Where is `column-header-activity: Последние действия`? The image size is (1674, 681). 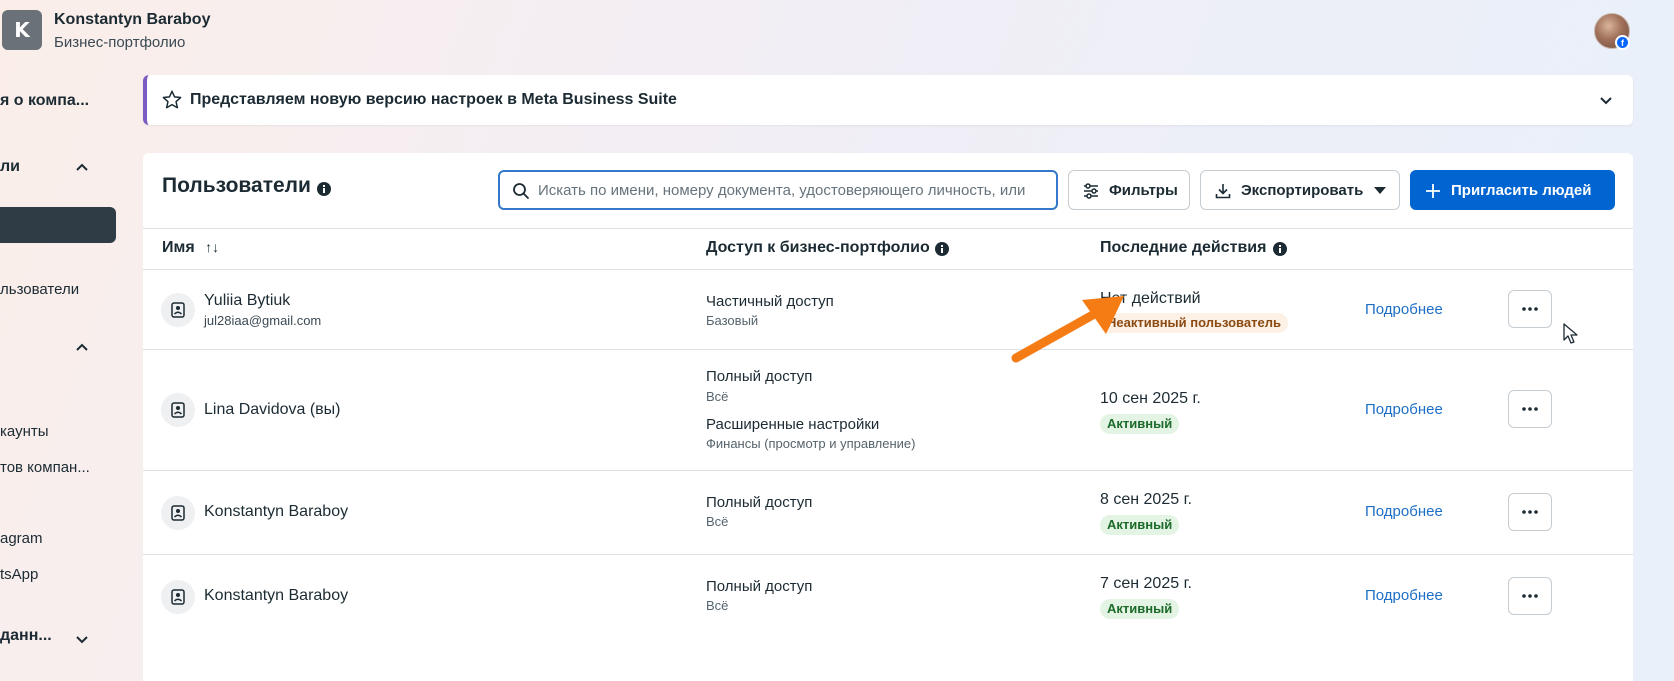
column-header-activity: Последние действия is located at coordinates (1183, 247).